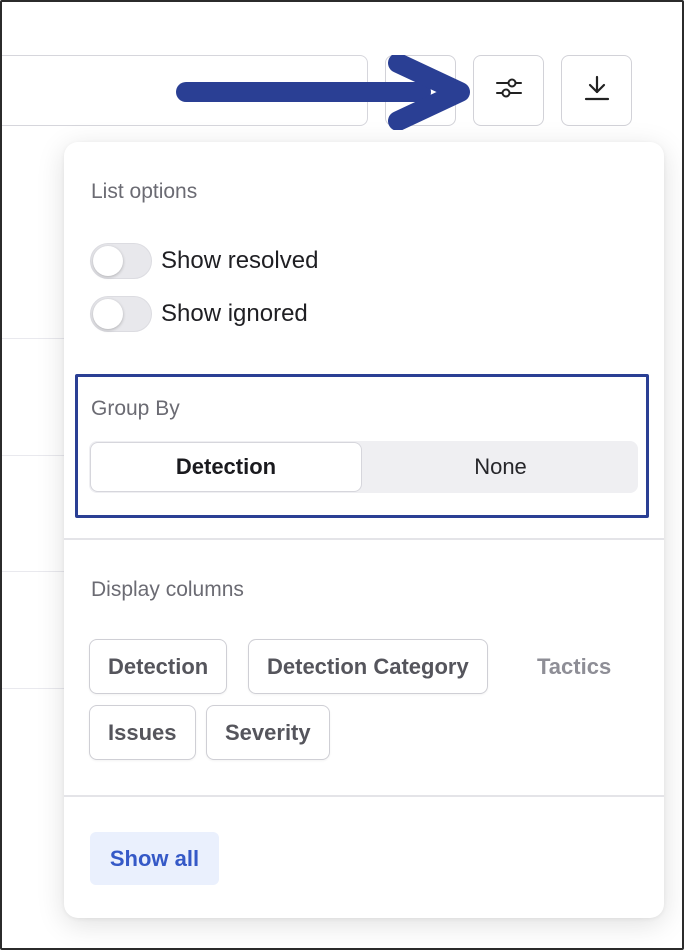  Describe the element at coordinates (234, 313) in the screenshot. I see `show-ignored-label: Show ignored` at that location.